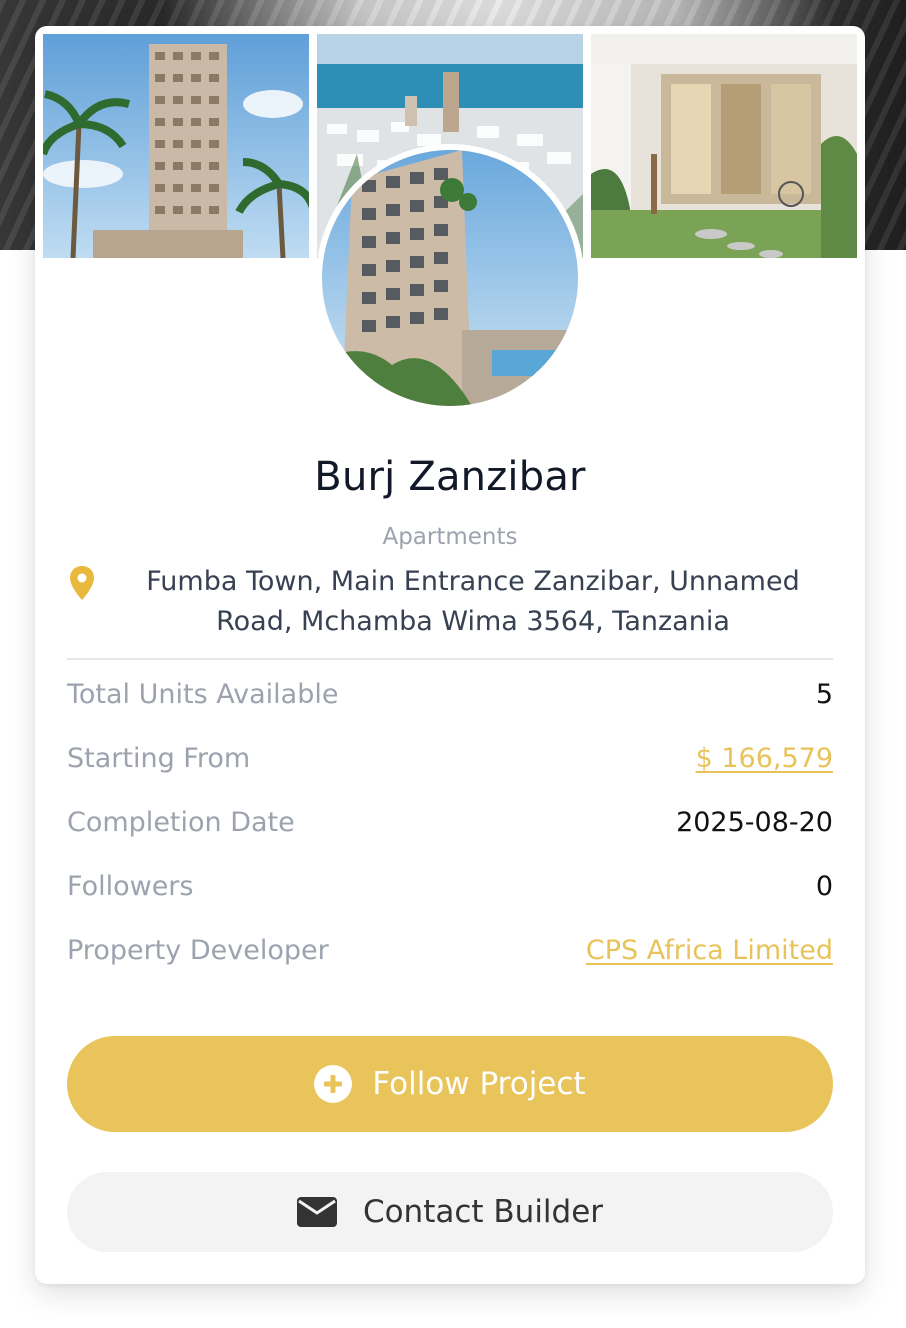 This screenshot has width=906, height=1328. What do you see at coordinates (450, 694) in the screenshot?
I see `detail-row-total-units: Total Units Available 5` at bounding box center [450, 694].